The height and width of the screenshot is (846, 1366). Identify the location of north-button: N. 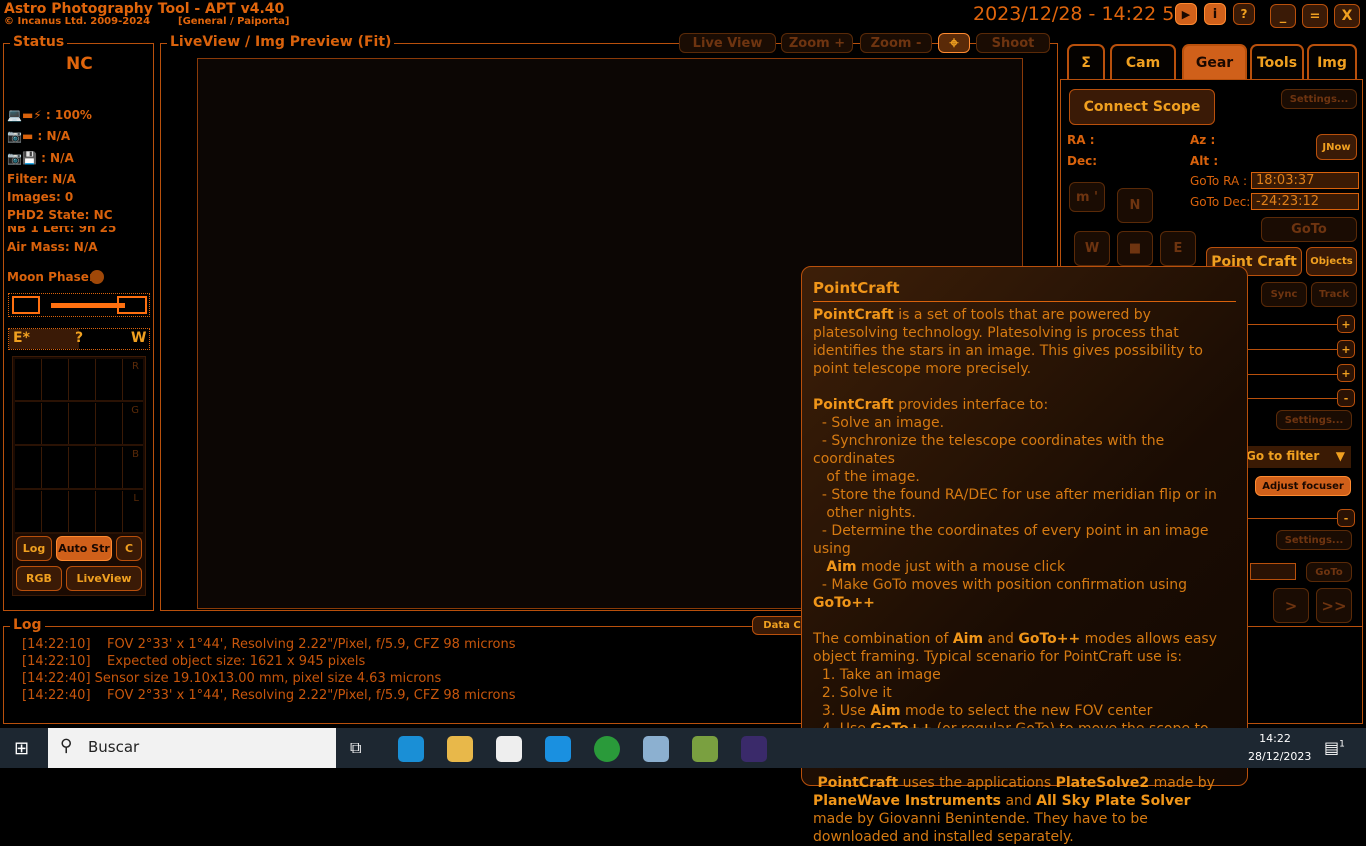
(1135, 205).